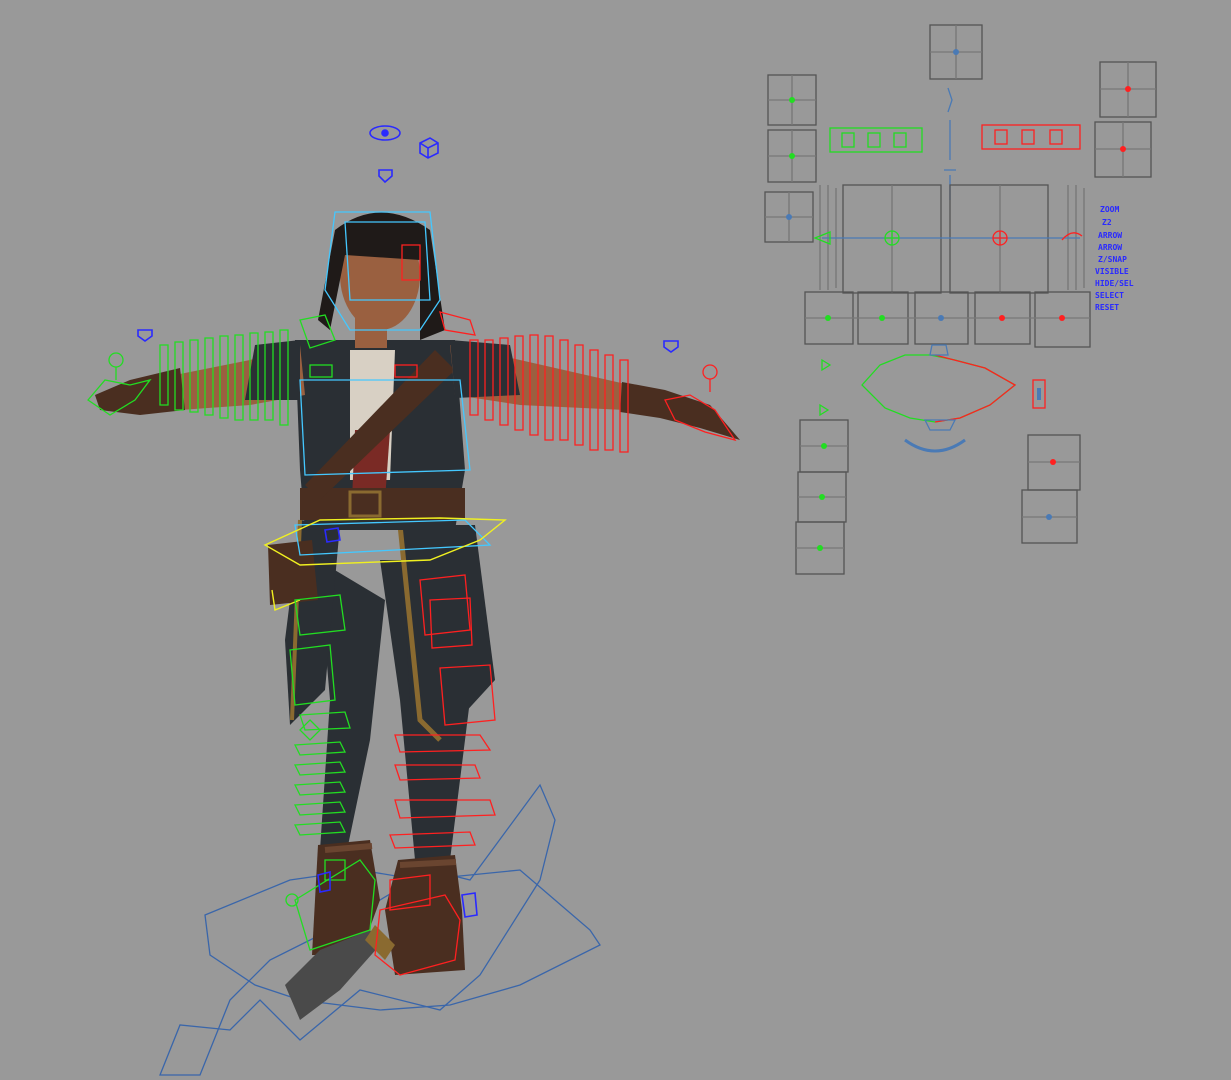  What do you see at coordinates (1107, 222) in the screenshot?
I see `picker-label-z2: Z2` at bounding box center [1107, 222].